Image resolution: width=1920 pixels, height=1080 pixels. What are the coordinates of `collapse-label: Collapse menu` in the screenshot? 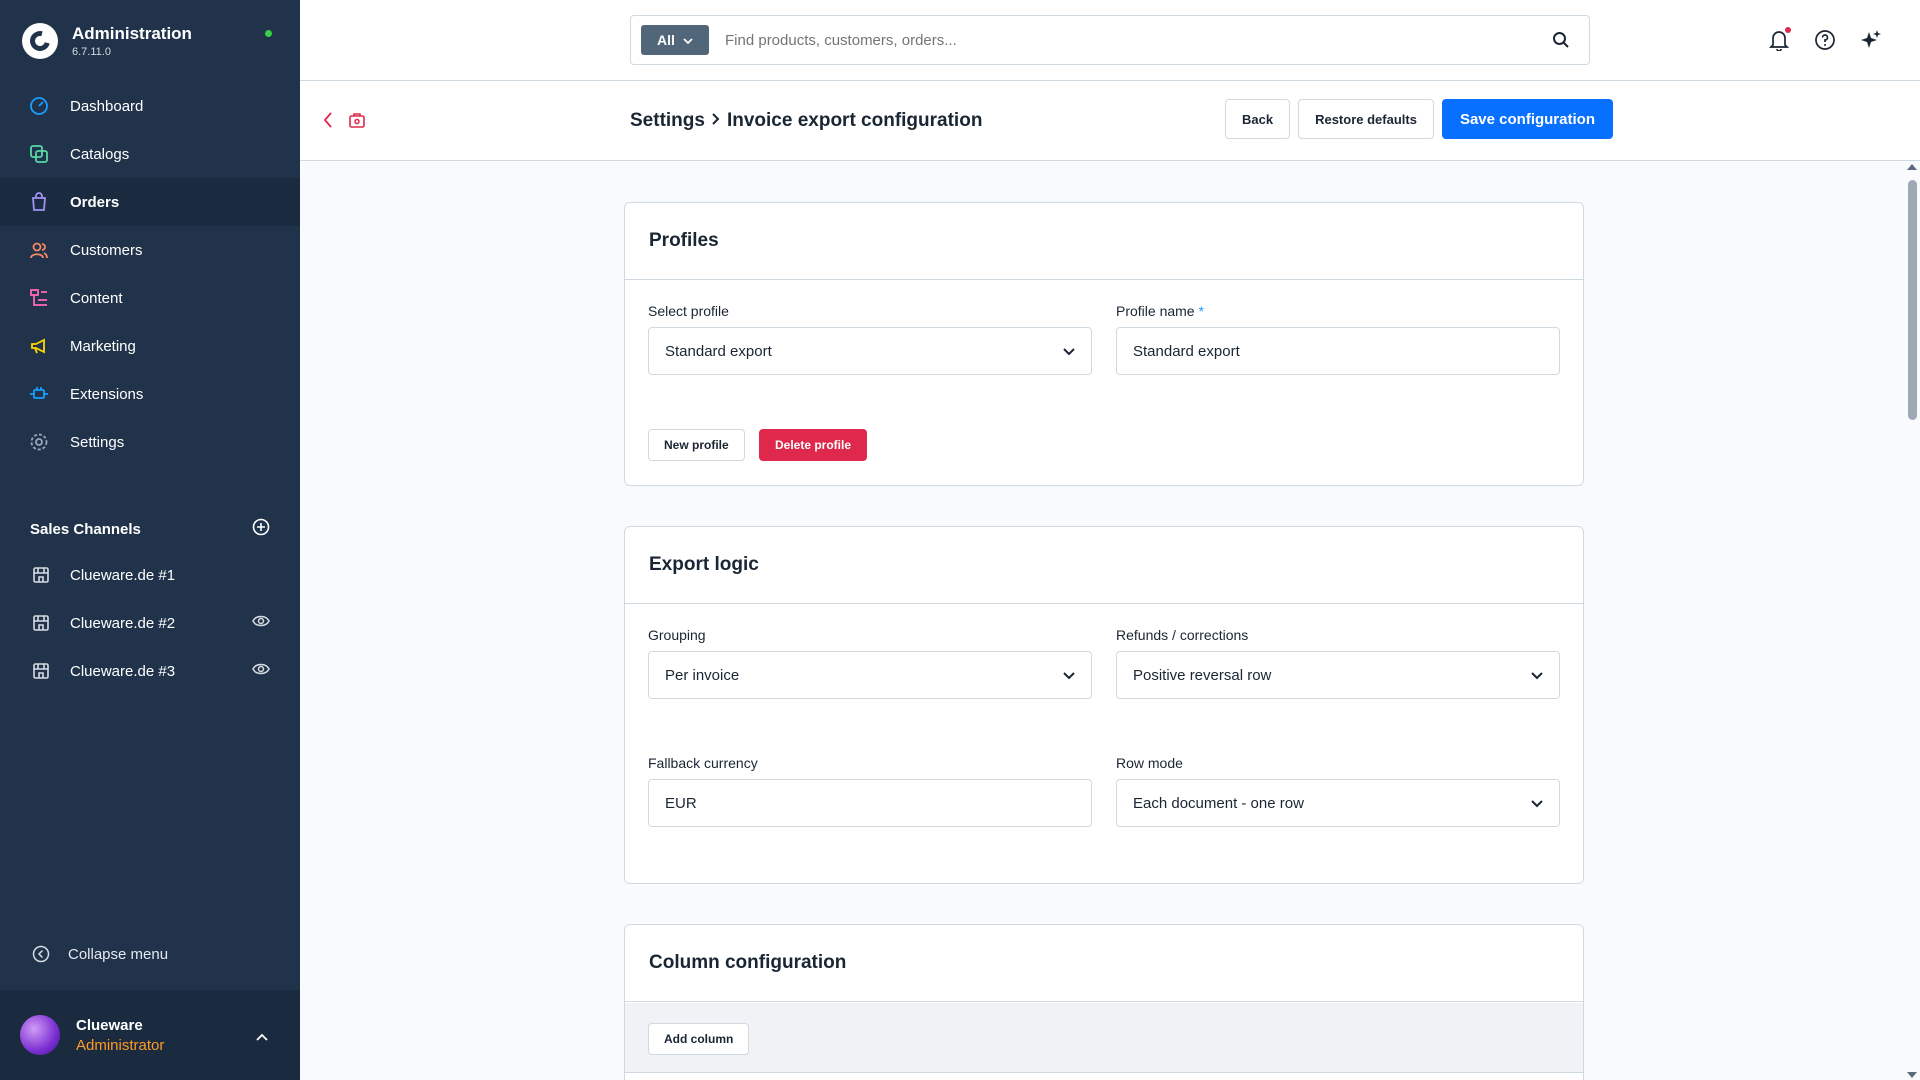 It's located at (118, 954).